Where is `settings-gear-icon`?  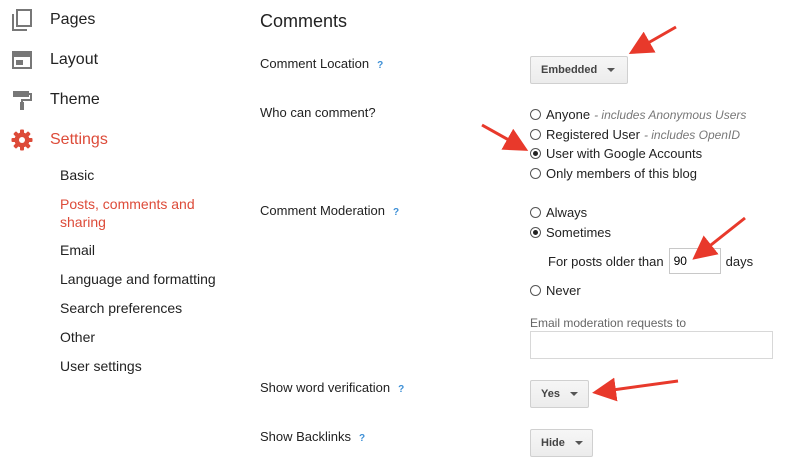
settings-gear-icon is located at coordinates (22, 140).